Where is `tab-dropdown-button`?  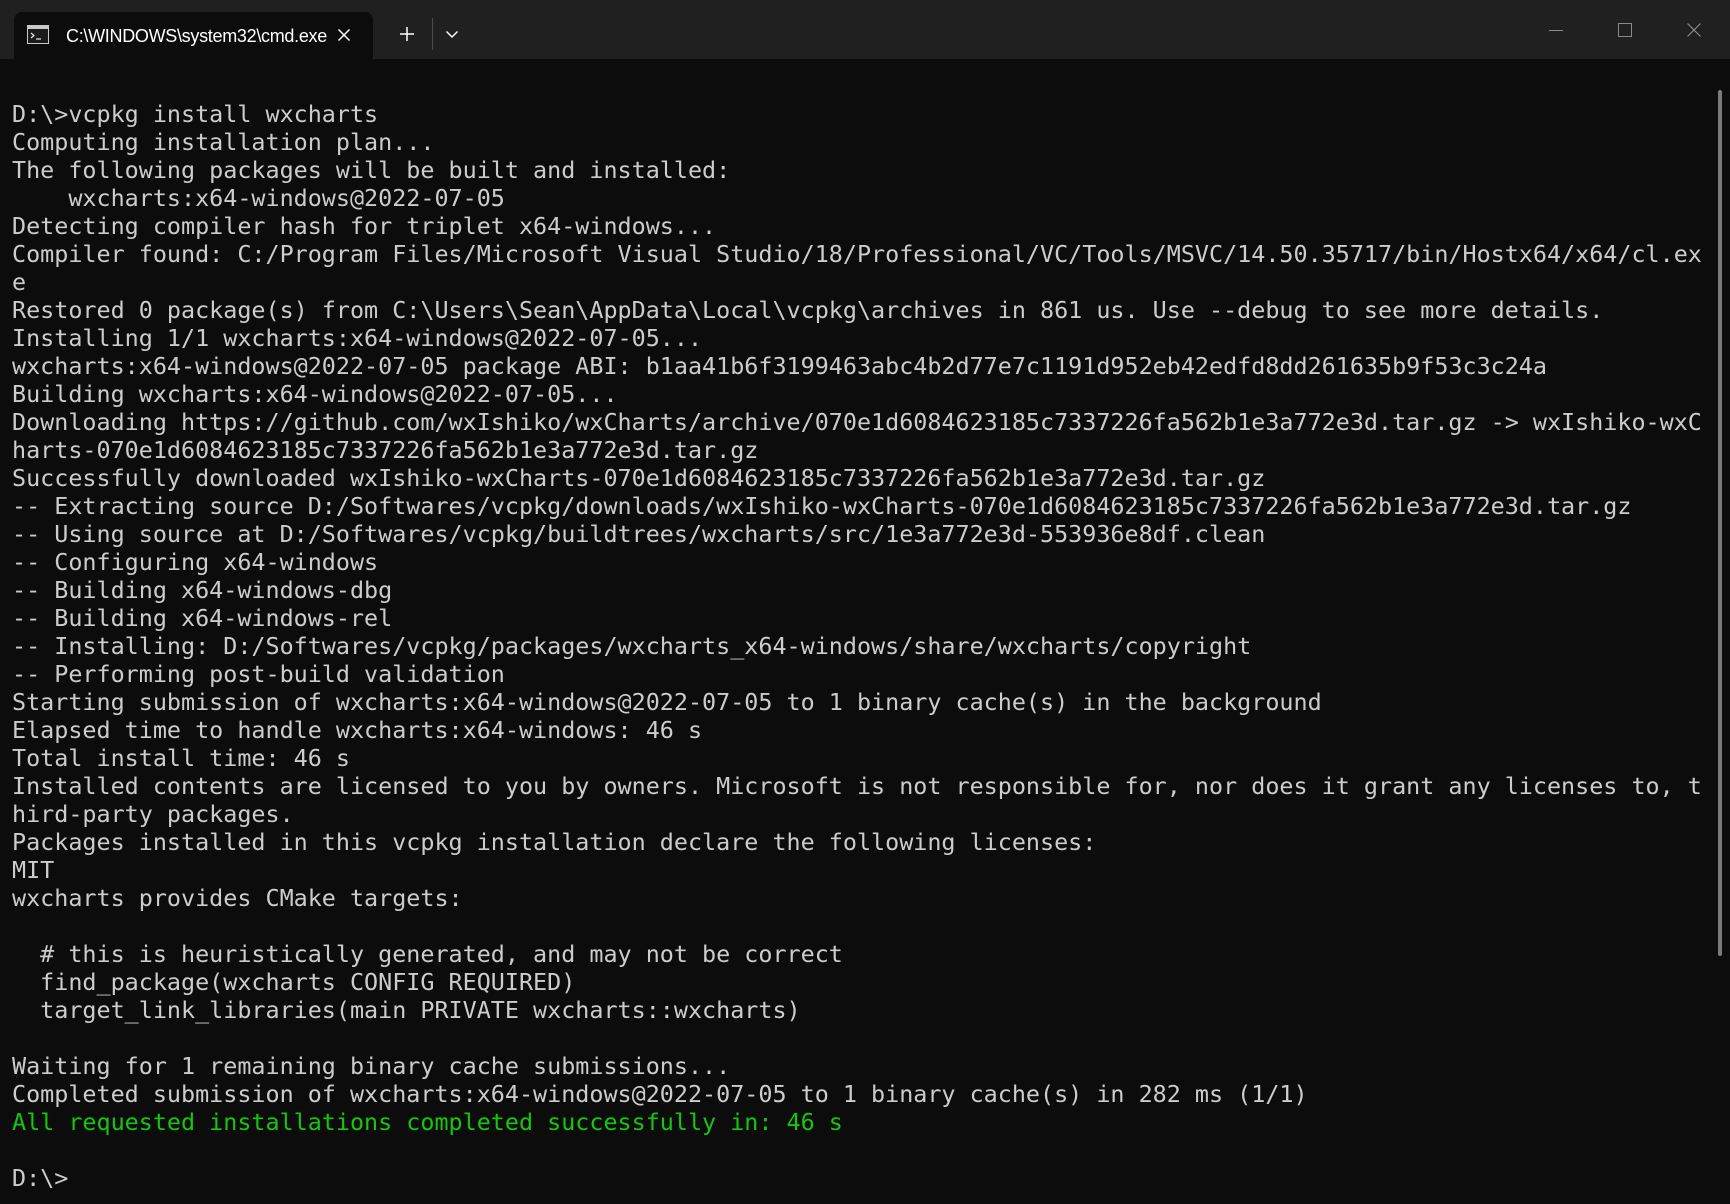
tab-dropdown-button is located at coordinates (452, 34).